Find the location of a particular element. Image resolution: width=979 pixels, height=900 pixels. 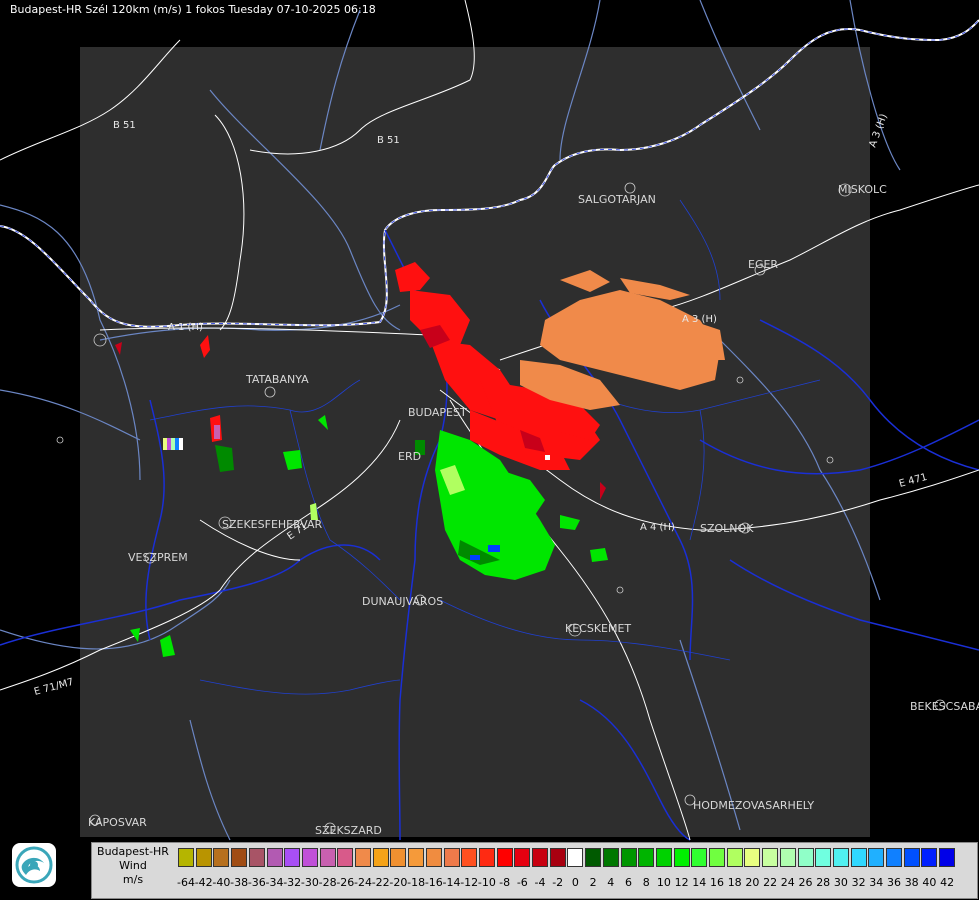

legend-quantity: Wind is located at coordinates (133, 865).